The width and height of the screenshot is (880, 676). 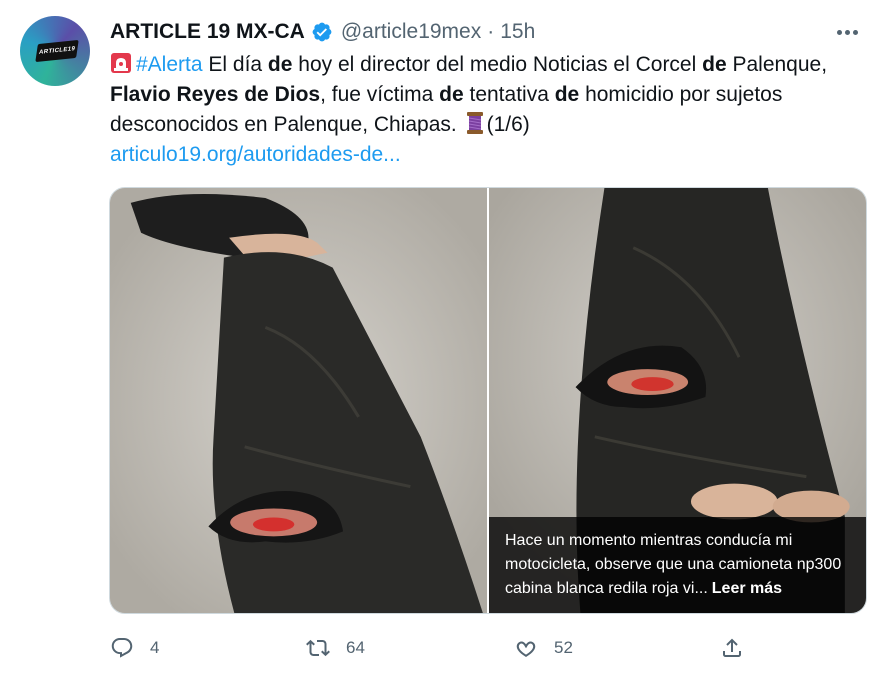 What do you see at coordinates (207, 32) in the screenshot?
I see `display-name: ARTICLE 19 MX-CA` at bounding box center [207, 32].